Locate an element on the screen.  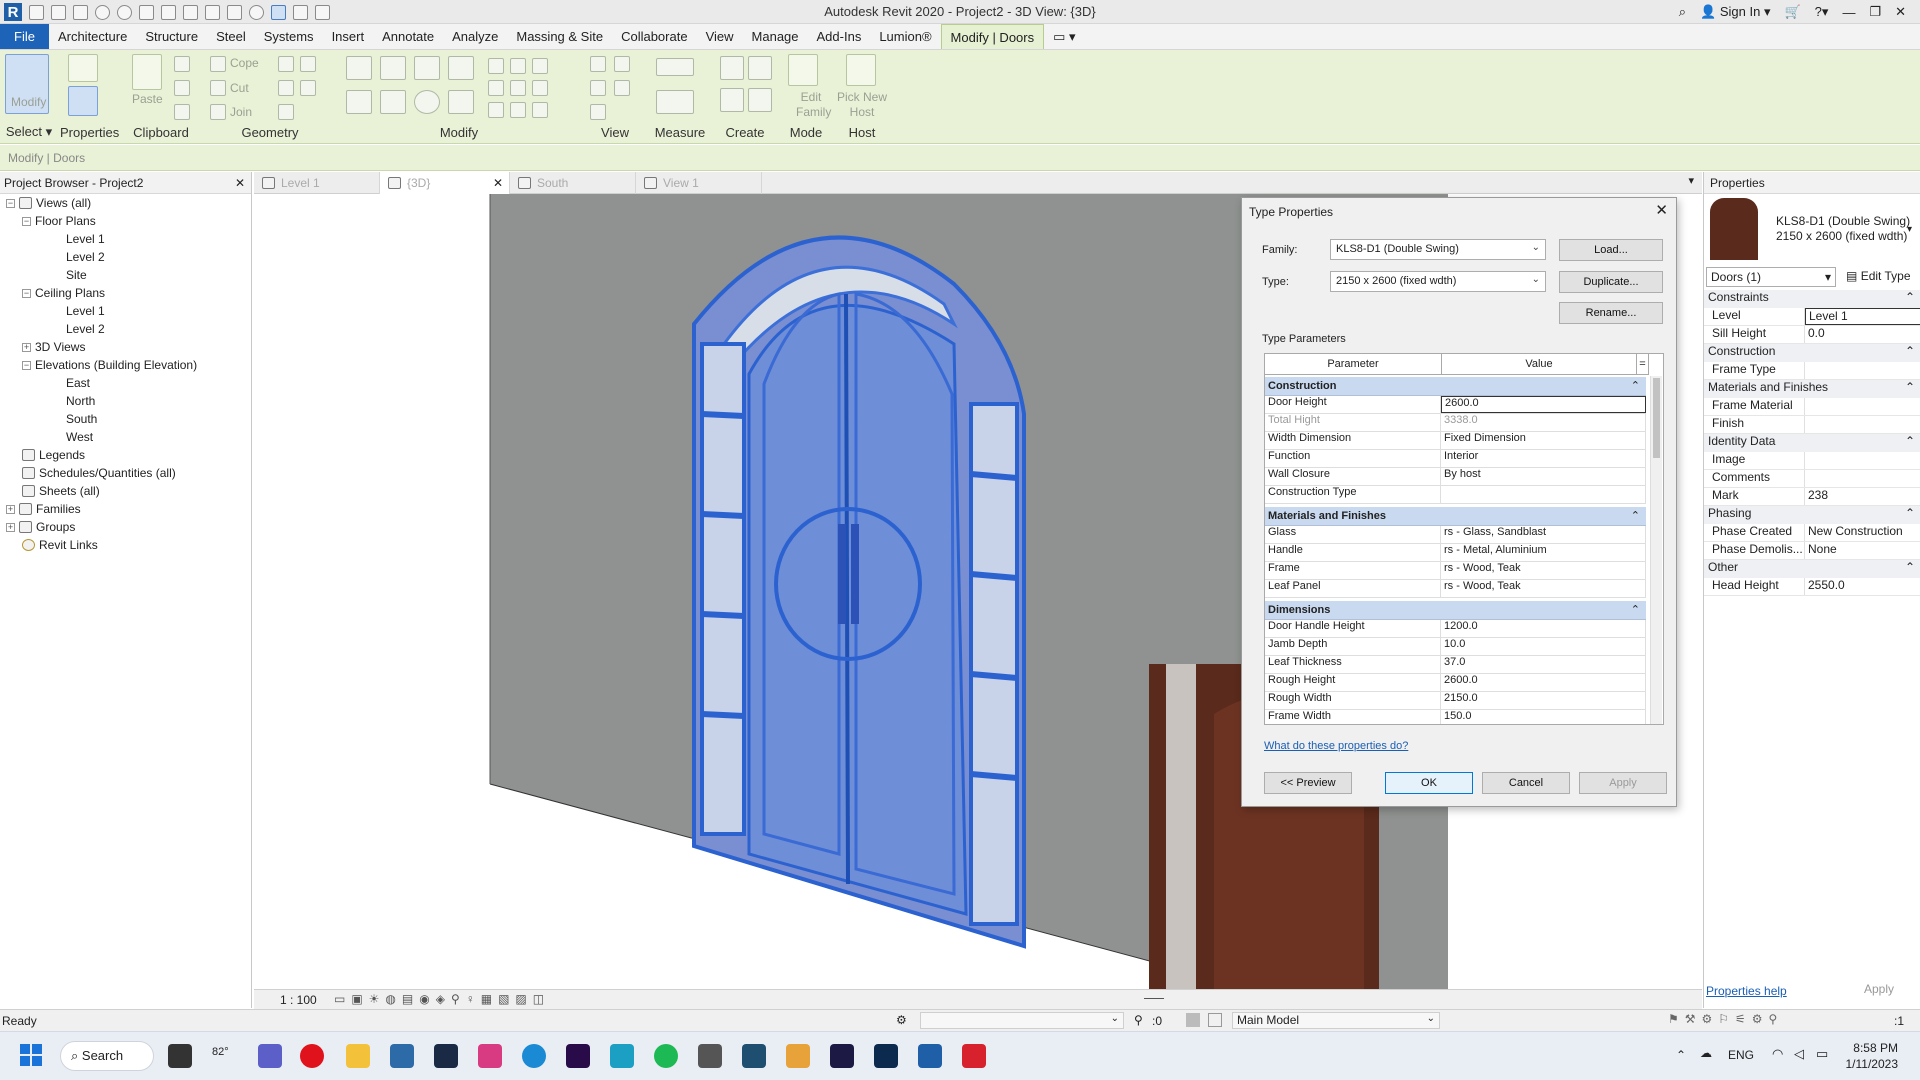
dialog-close-icon: ✕ is located at coordinates (1661, 210).